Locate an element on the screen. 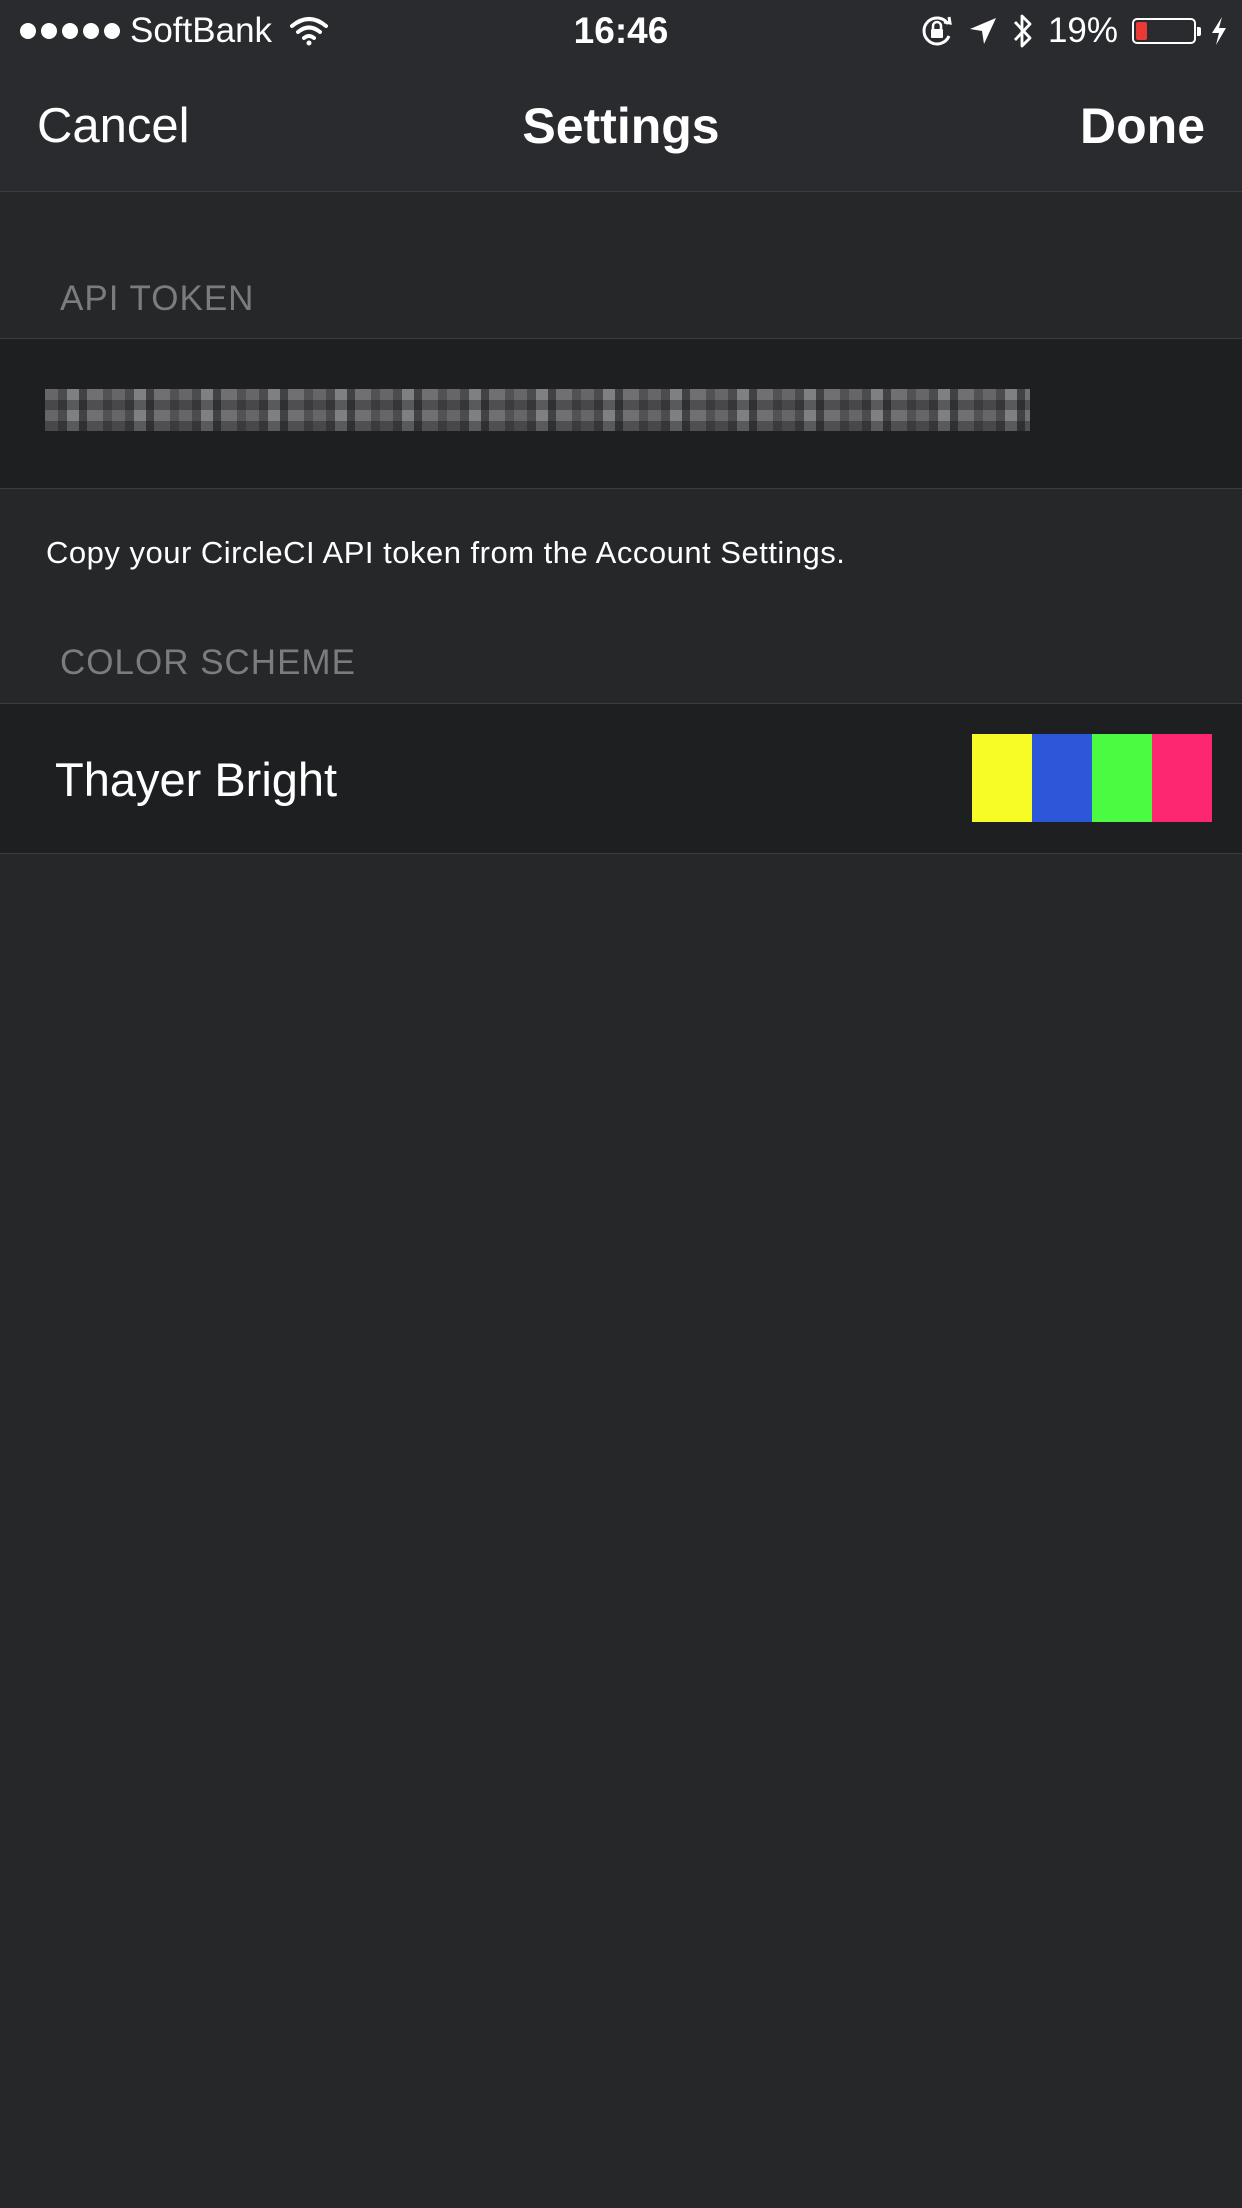 This screenshot has width=1242, height=2208. cancel-button: Cancel is located at coordinates (113, 126).